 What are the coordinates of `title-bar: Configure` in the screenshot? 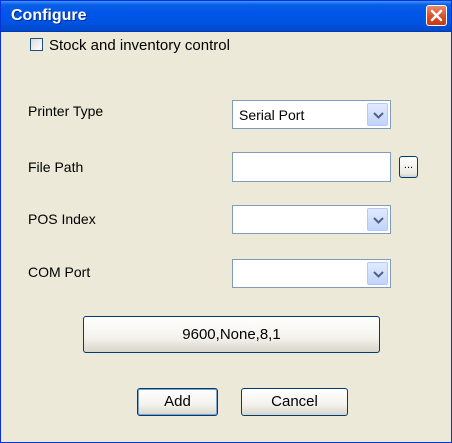 It's located at (226, 16).